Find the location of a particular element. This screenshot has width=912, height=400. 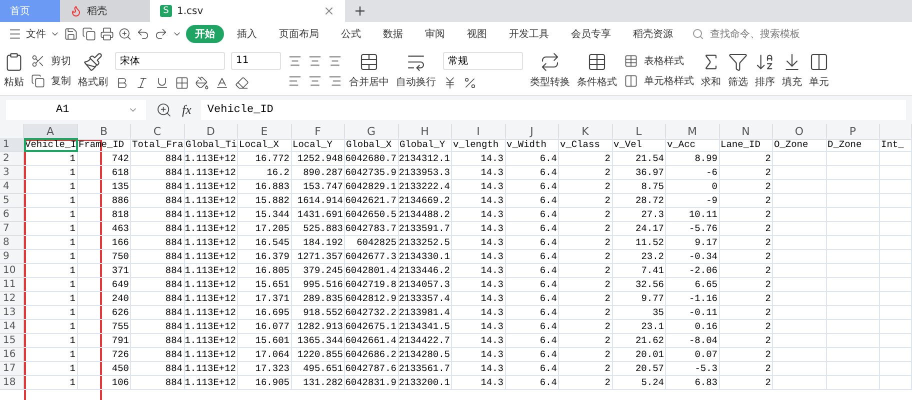

row-header: 2 is located at coordinates (12, 159).